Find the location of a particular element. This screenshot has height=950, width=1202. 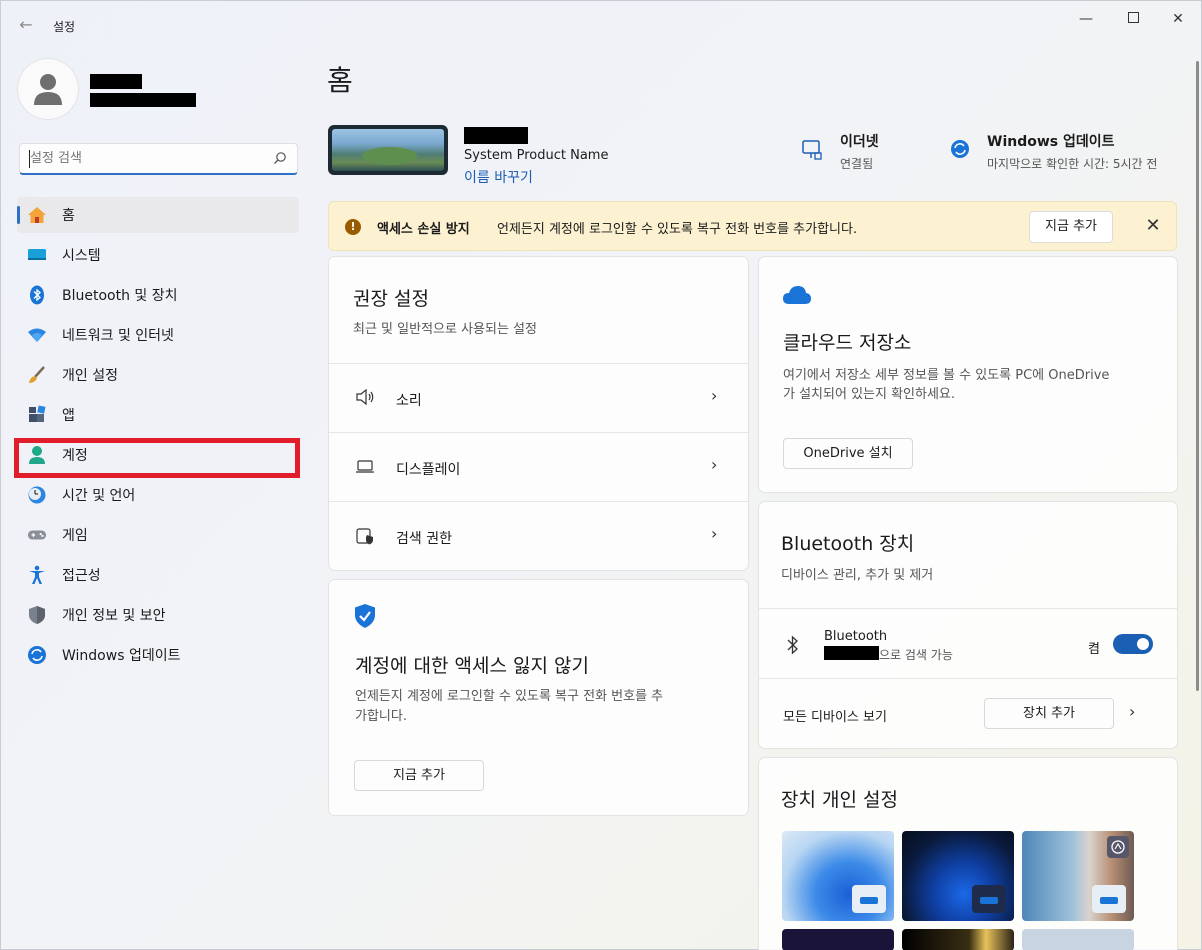

bluetooth-card-title: Bluetooth 장치 is located at coordinates (848, 544).